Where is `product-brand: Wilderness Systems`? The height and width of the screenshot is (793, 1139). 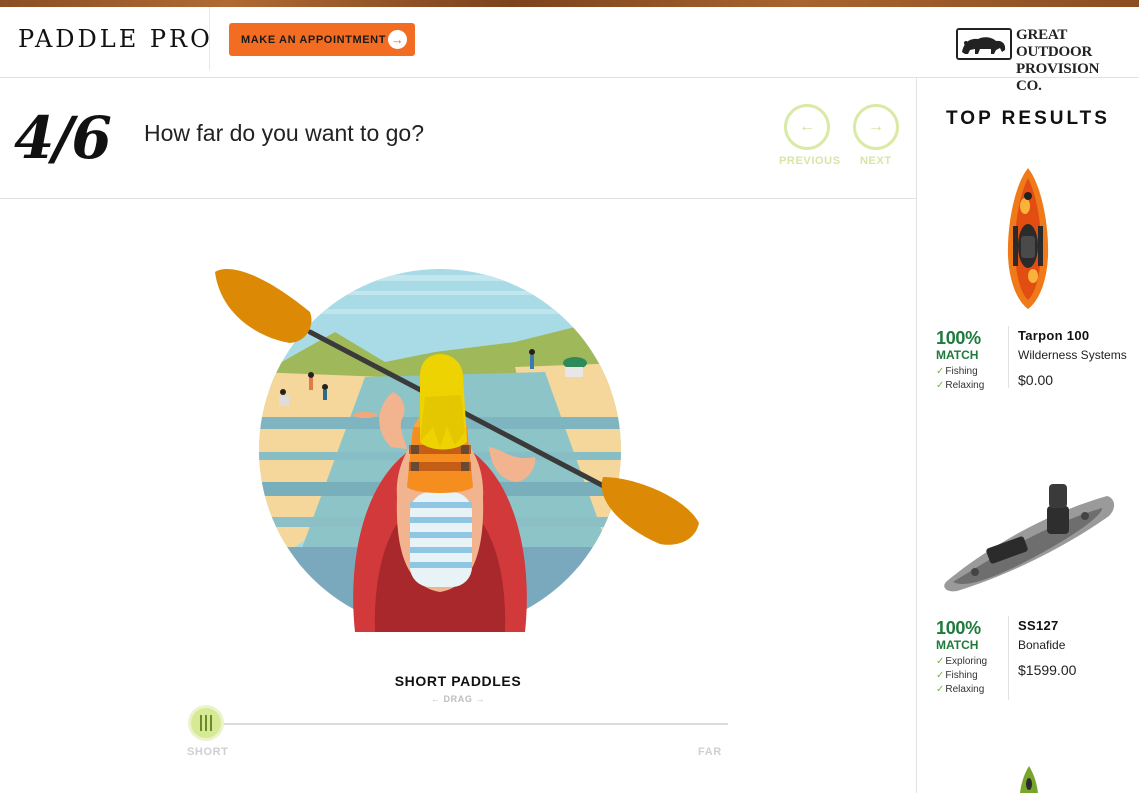 product-brand: Wilderness Systems is located at coordinates (1072, 355).